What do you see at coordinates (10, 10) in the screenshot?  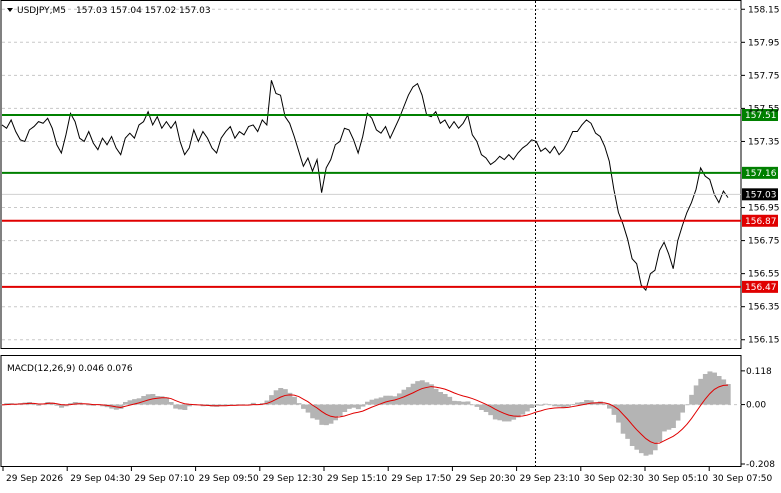 I see `dropdown-triangle-icon` at bounding box center [10, 10].